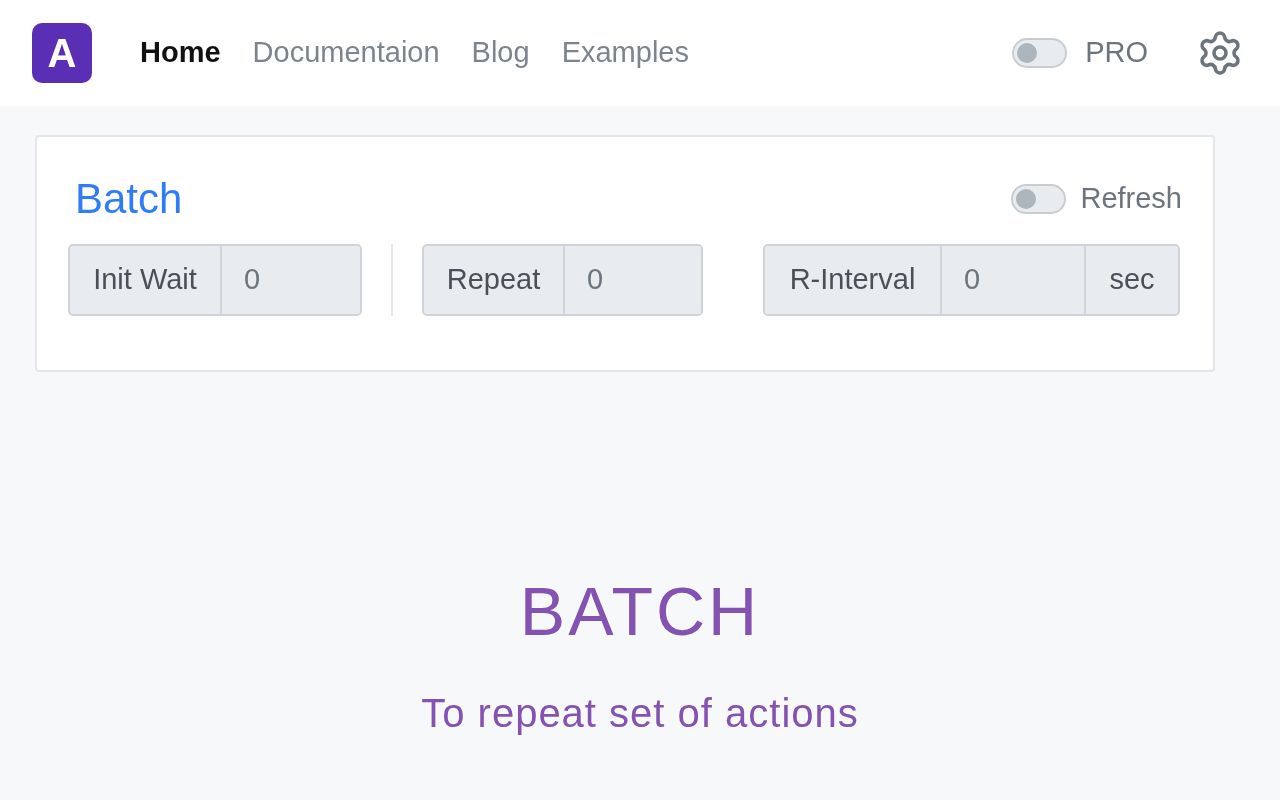 The height and width of the screenshot is (800, 1280). What do you see at coordinates (500, 53) in the screenshot?
I see `nav-link: Blog` at bounding box center [500, 53].